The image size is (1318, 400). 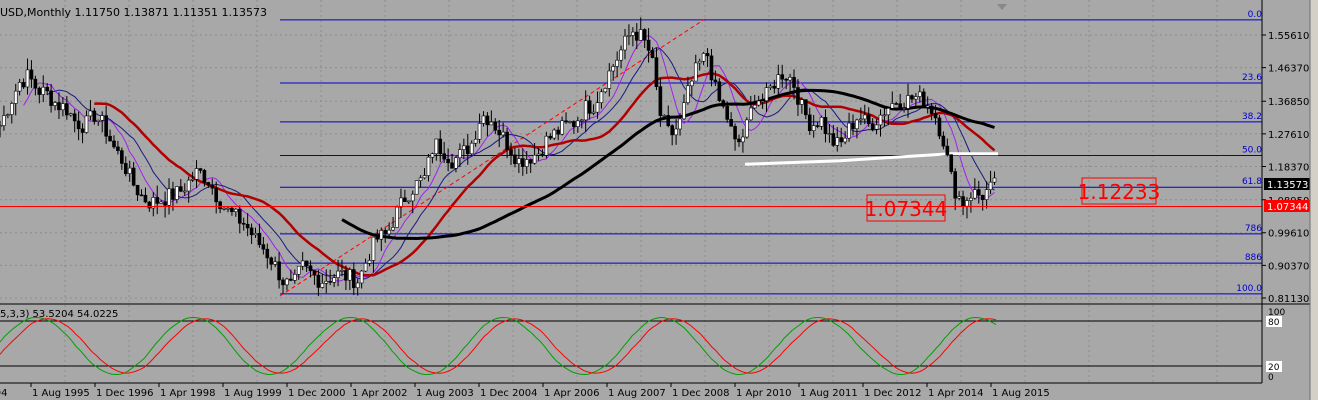 What do you see at coordinates (1252, 182) in the screenshot?
I see `fib-label-4: 61.8` at bounding box center [1252, 182].